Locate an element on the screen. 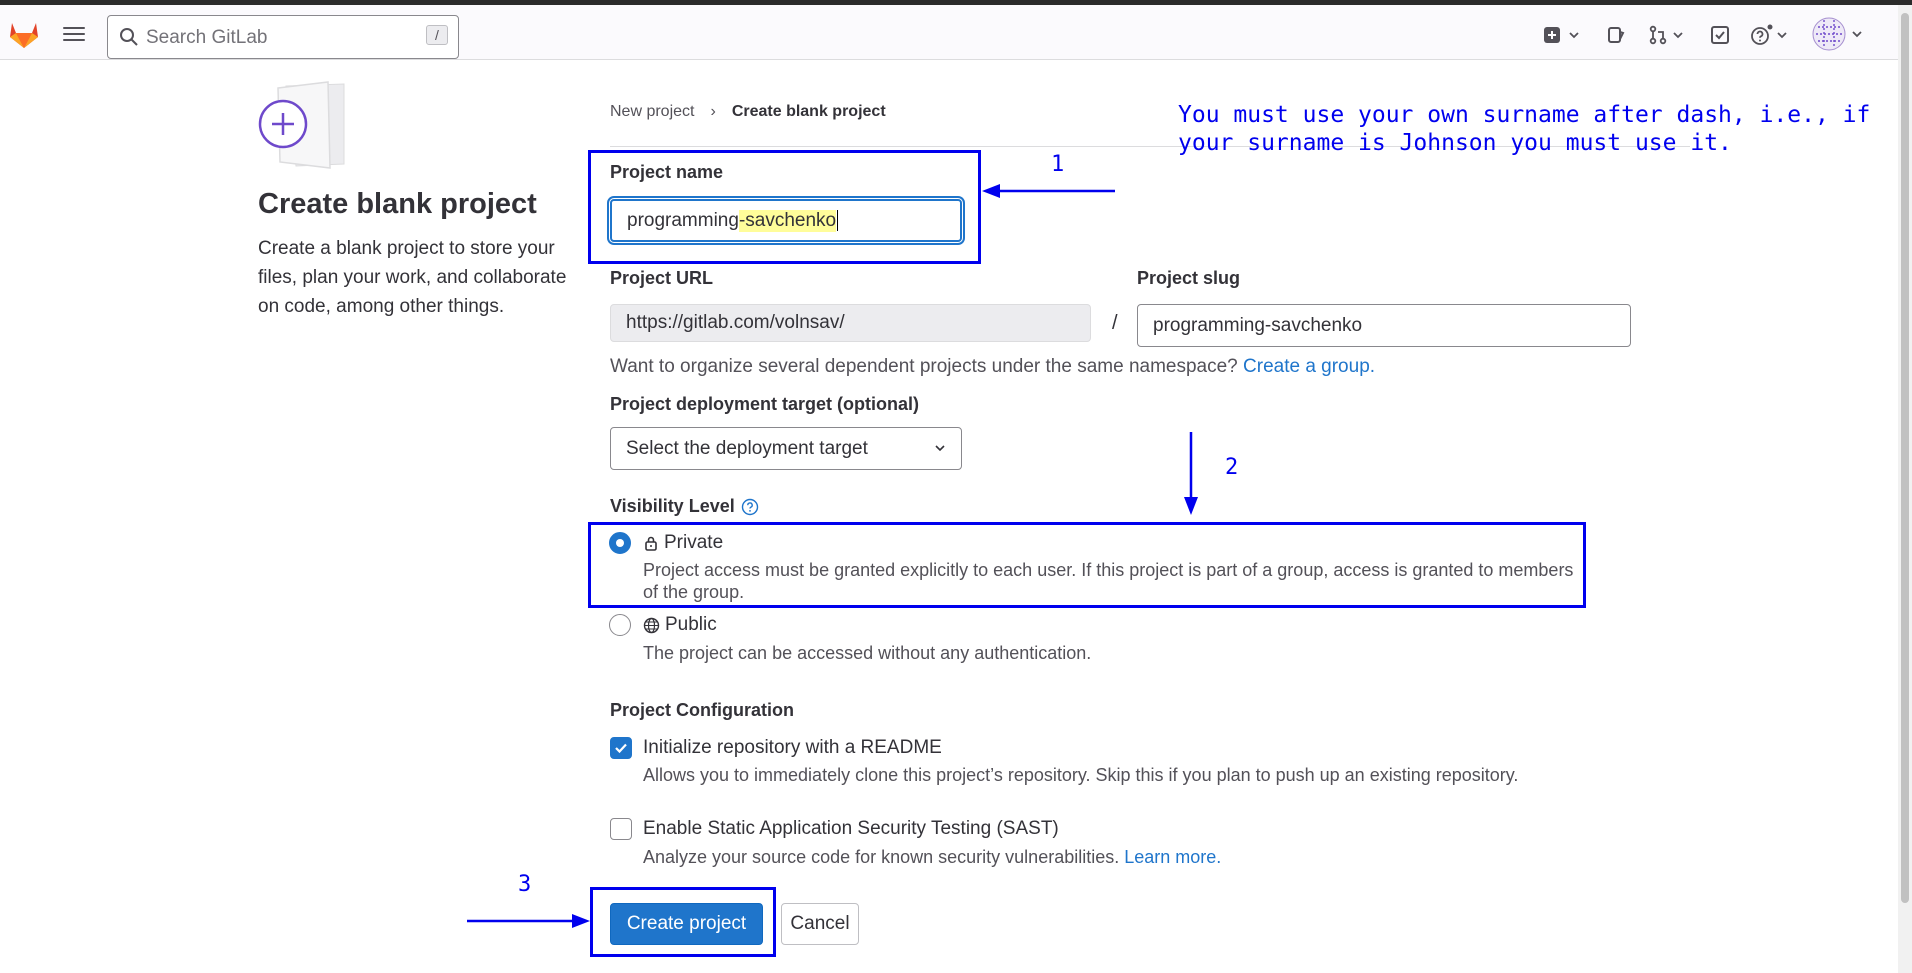 This screenshot has width=1912, height=973. issues-button is located at coordinates (1616, 35).